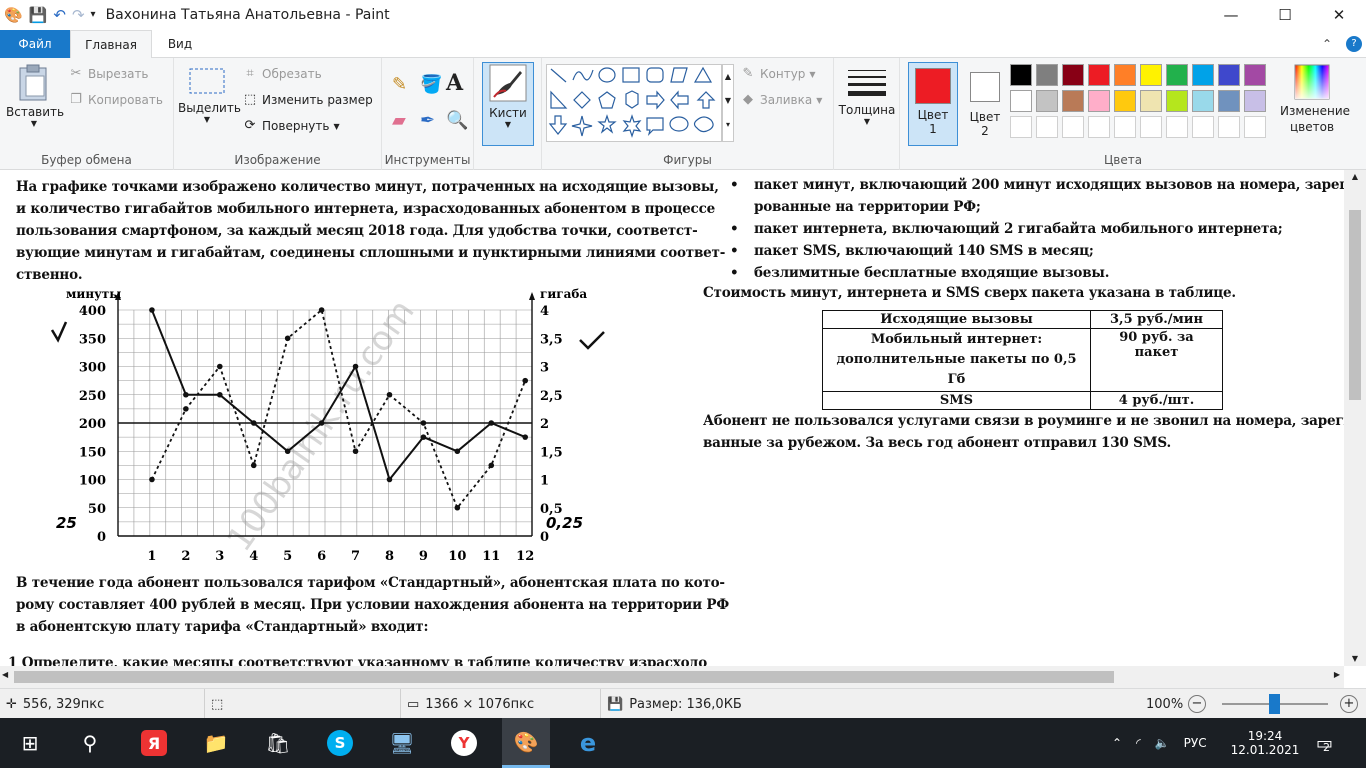 The width and height of the screenshot is (1366, 768). Describe the element at coordinates (207, 119) in the screenshot. I see `select-dropdown-icon: ▼` at that location.